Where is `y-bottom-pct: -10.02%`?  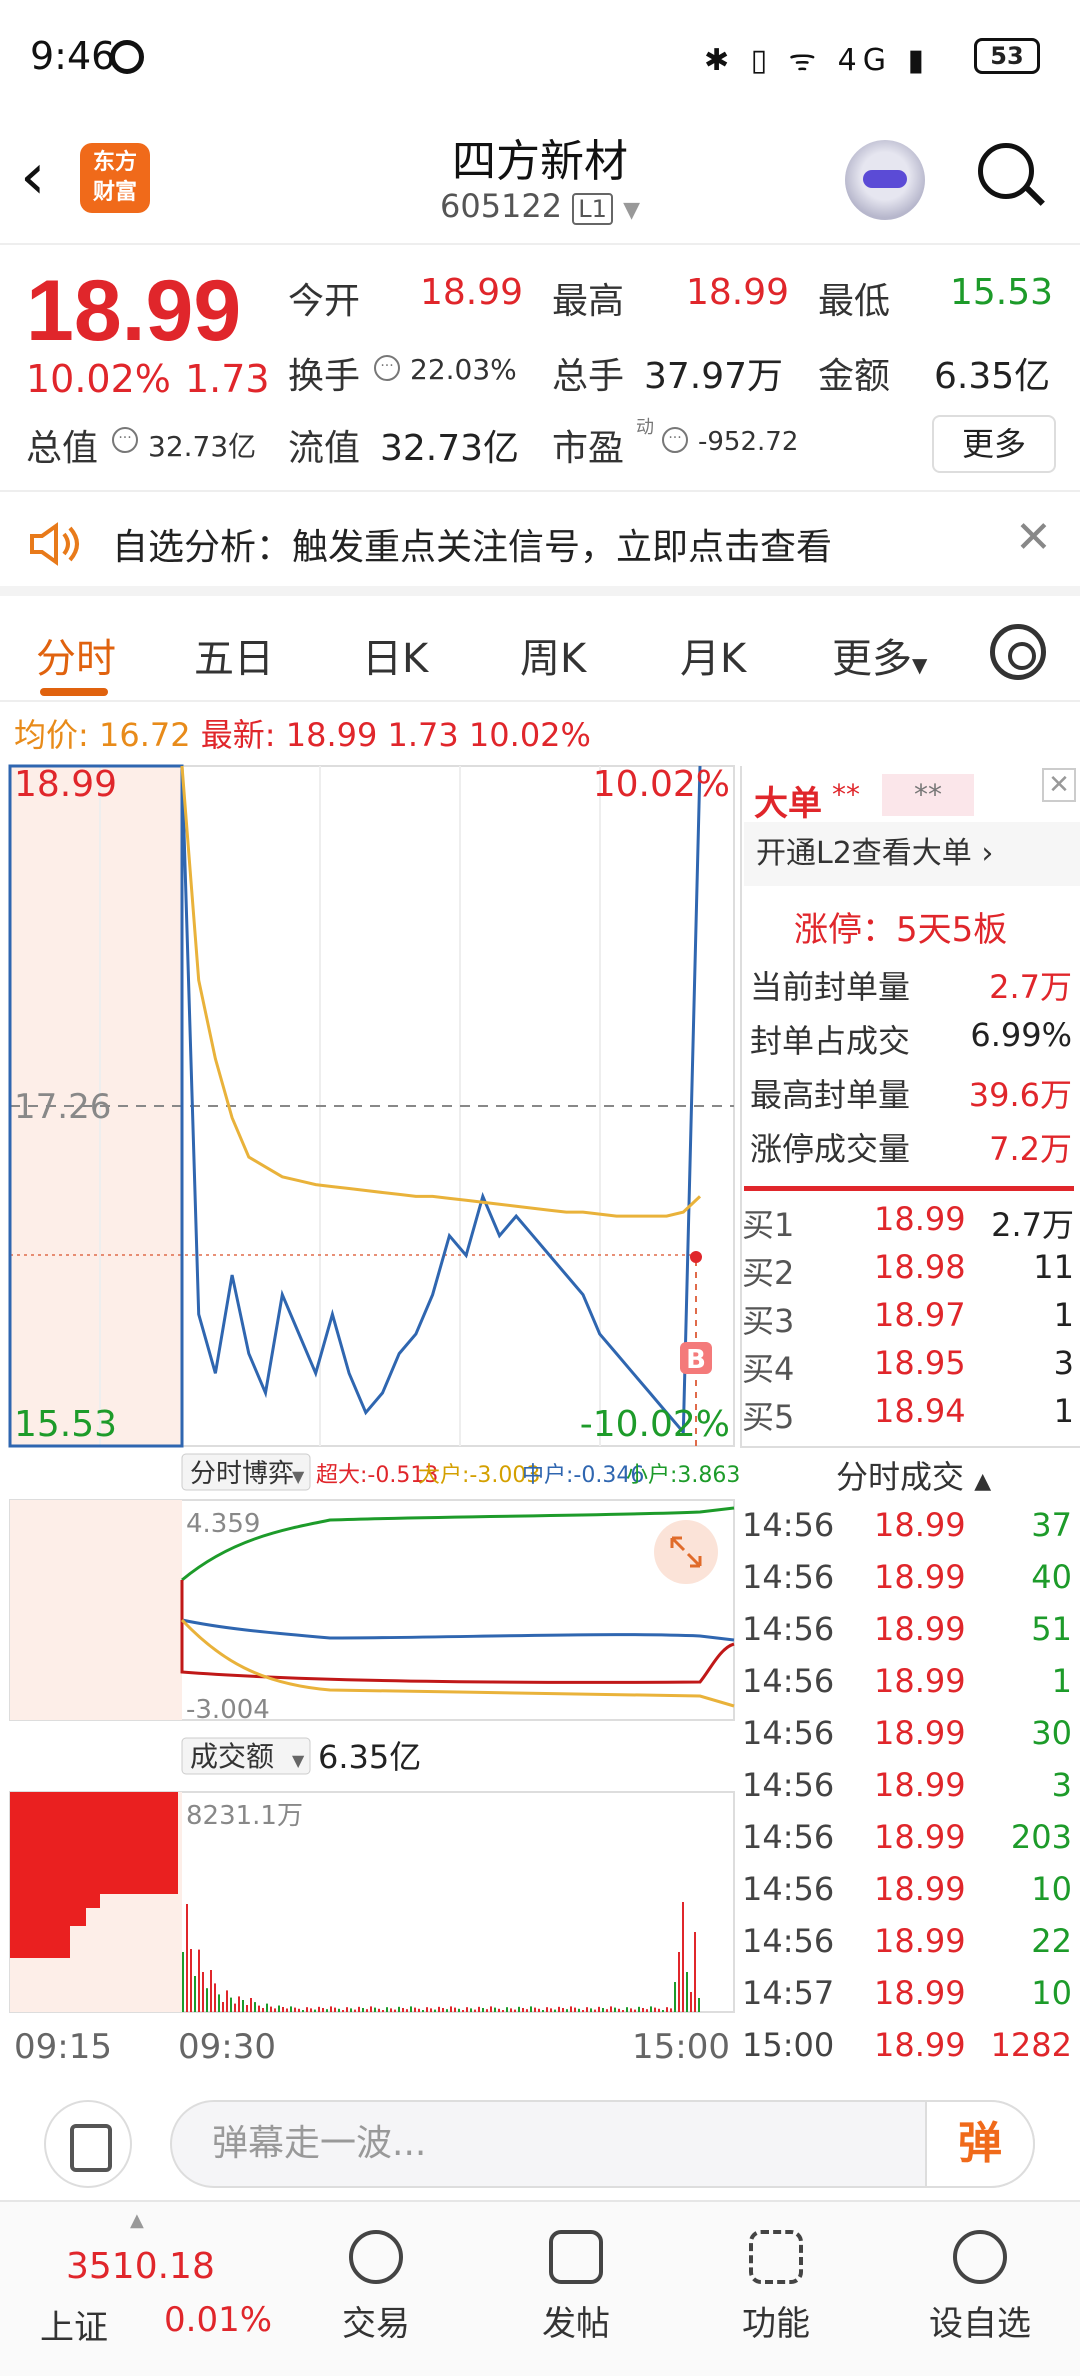
y-bottom-pct: -10.02% is located at coordinates (655, 1424).